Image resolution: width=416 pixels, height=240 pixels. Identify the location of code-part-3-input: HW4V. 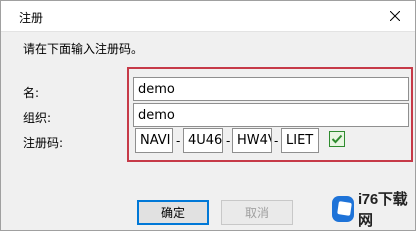
(252, 140).